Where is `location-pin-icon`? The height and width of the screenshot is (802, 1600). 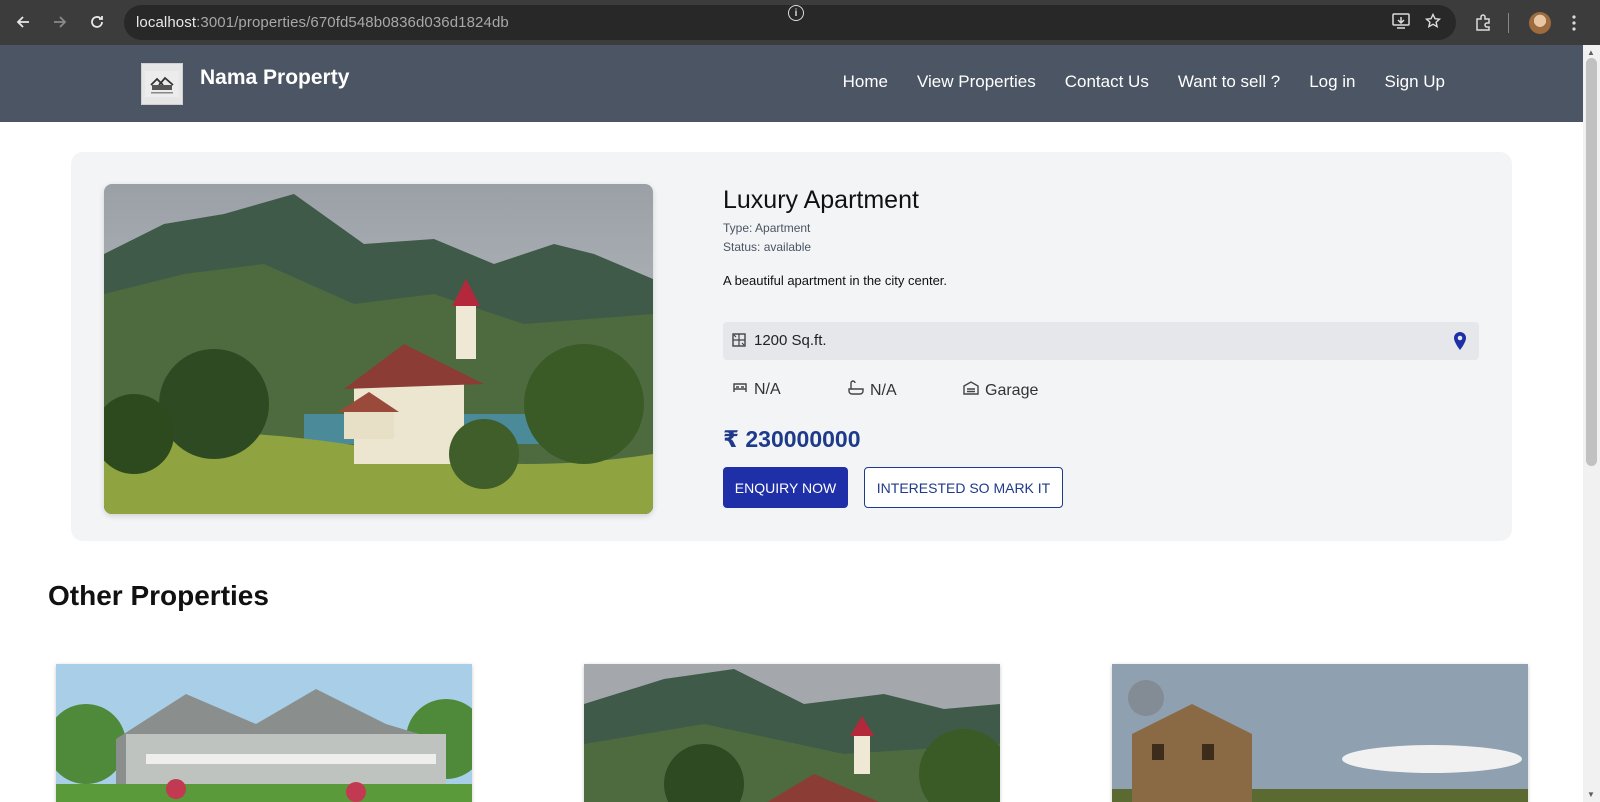
location-pin-icon is located at coordinates (1460, 341).